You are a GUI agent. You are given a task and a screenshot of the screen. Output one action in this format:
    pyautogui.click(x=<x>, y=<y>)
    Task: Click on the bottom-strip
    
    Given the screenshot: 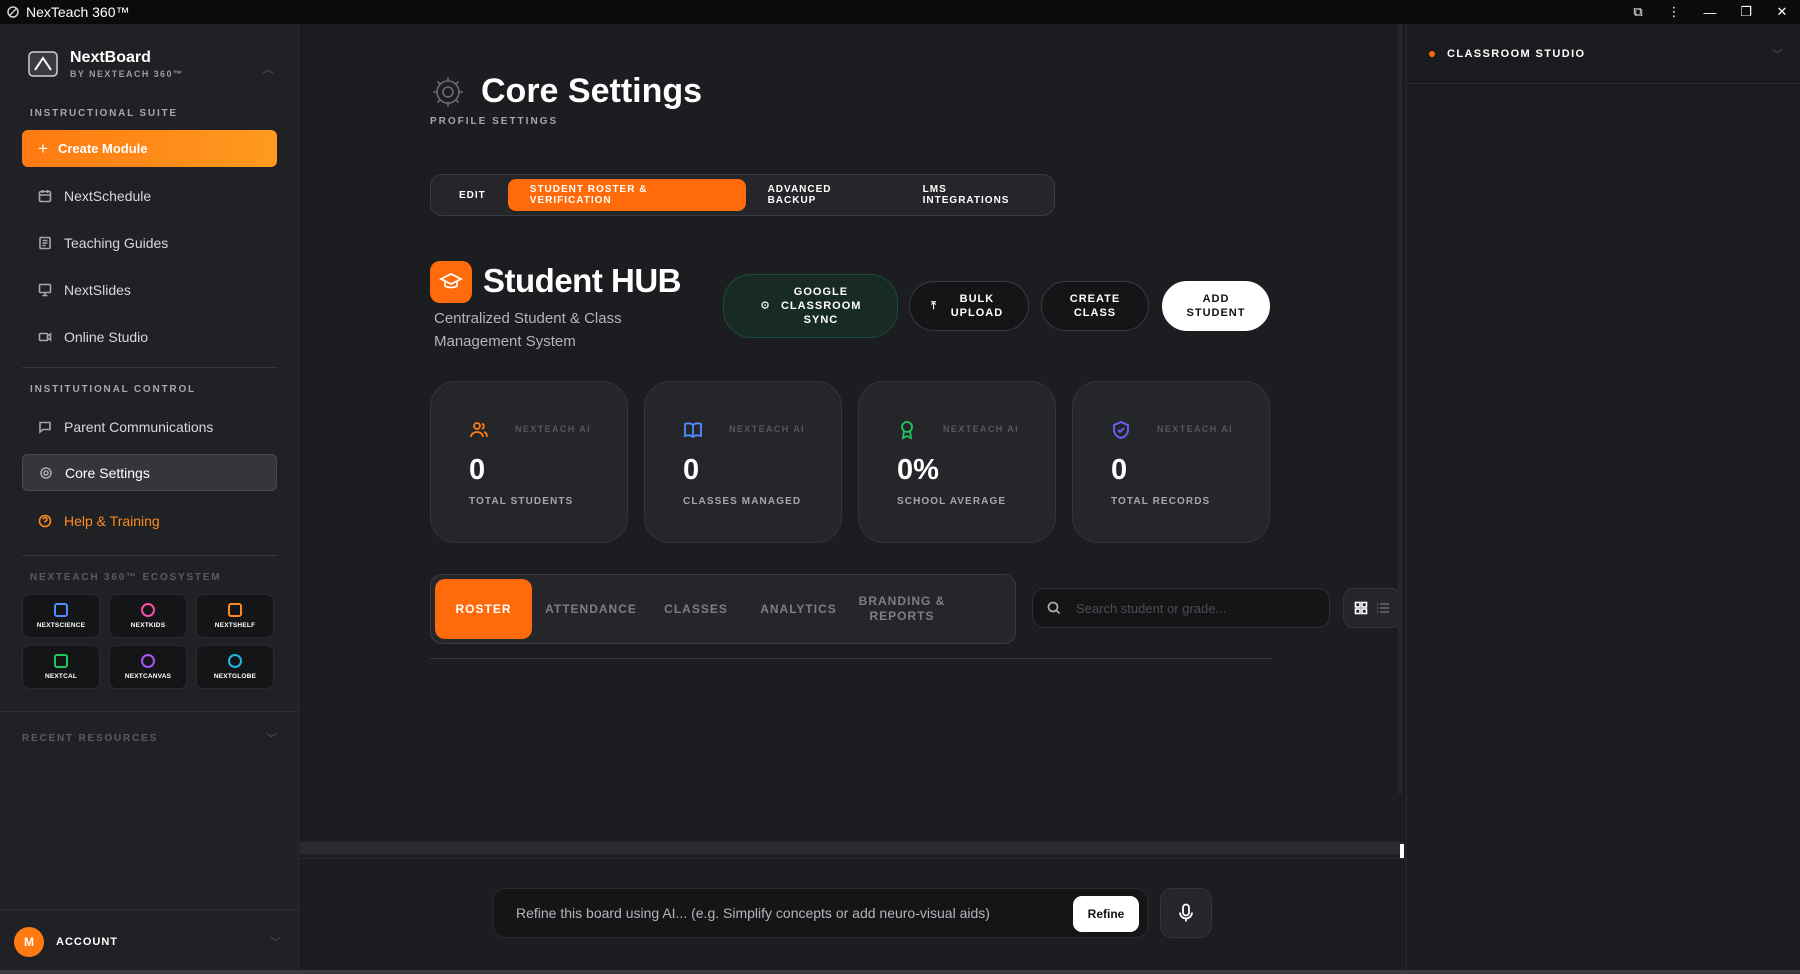 What is the action you would take?
    pyautogui.click(x=900, y=972)
    